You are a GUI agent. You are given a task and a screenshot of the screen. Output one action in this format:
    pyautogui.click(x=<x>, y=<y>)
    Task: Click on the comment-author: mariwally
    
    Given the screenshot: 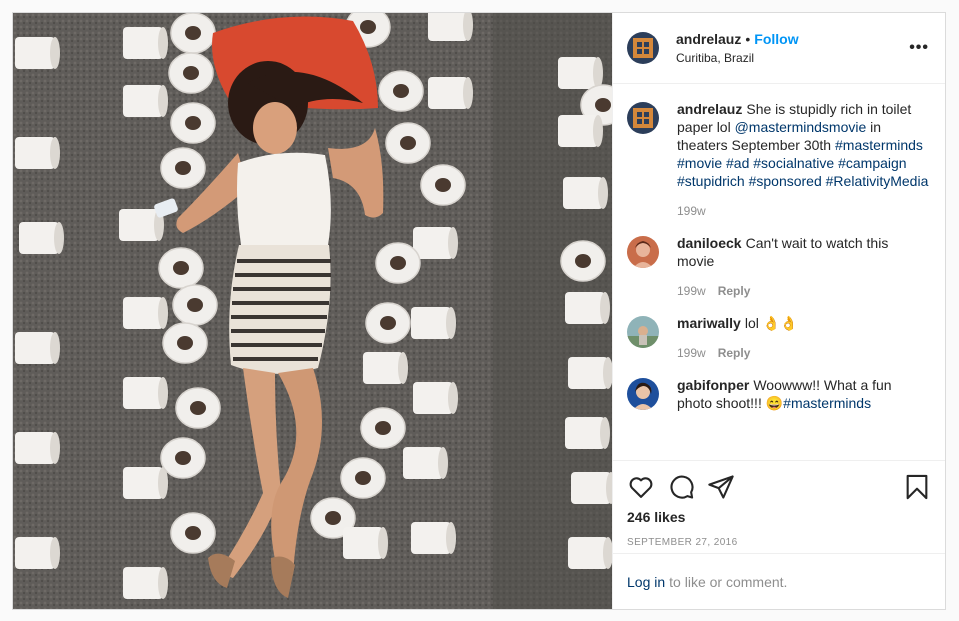 What is the action you would take?
    pyautogui.click(x=709, y=323)
    